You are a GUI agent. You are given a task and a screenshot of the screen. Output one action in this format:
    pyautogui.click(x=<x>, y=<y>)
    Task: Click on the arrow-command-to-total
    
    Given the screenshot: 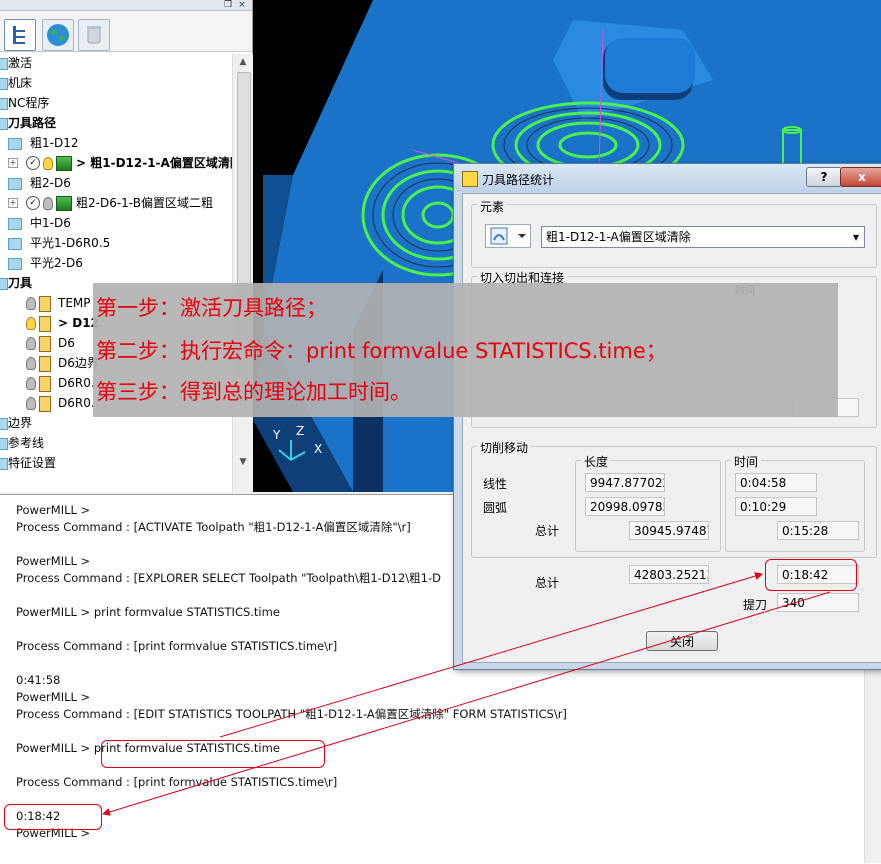 What is the action you would take?
    pyautogui.click(x=491, y=655)
    